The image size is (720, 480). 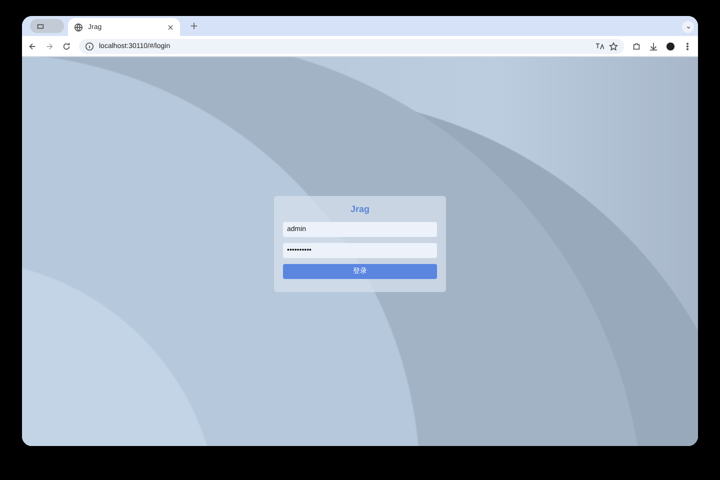 What do you see at coordinates (194, 26) in the screenshot?
I see `new-tab-icon` at bounding box center [194, 26].